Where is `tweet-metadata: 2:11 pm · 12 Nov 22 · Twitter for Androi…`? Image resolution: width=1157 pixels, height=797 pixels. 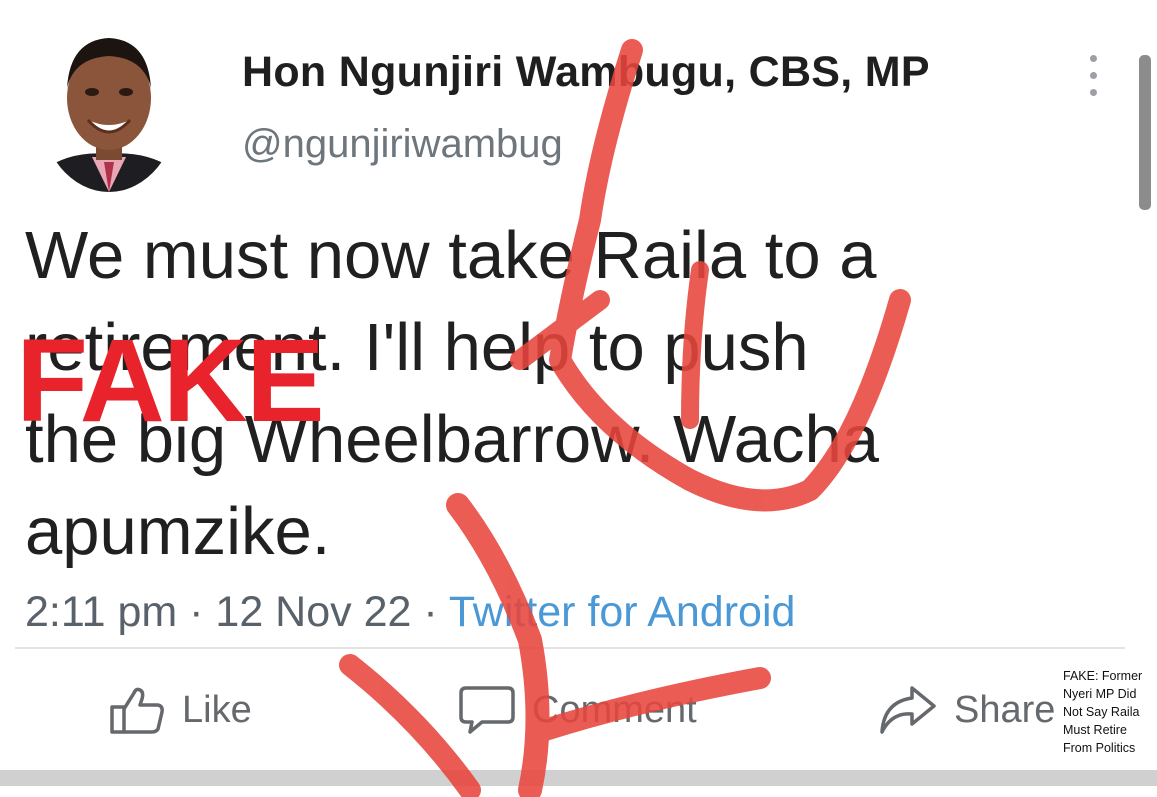 tweet-metadata: 2:11 pm · 12 Nov 22 · Twitter for Androi… is located at coordinates (410, 612).